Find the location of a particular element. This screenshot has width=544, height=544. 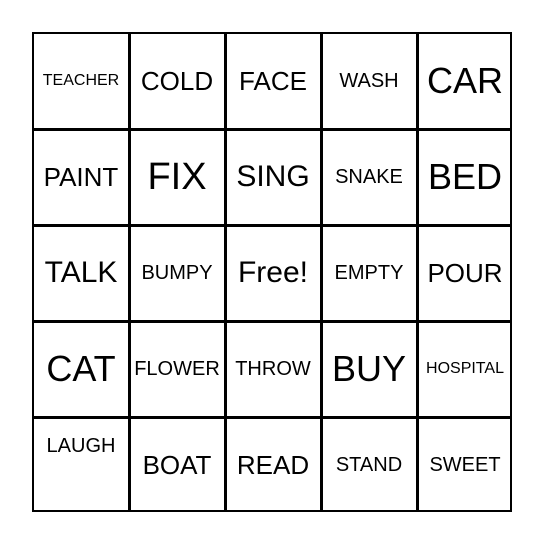

bingo-cell: THROW is located at coordinates (273, 369).